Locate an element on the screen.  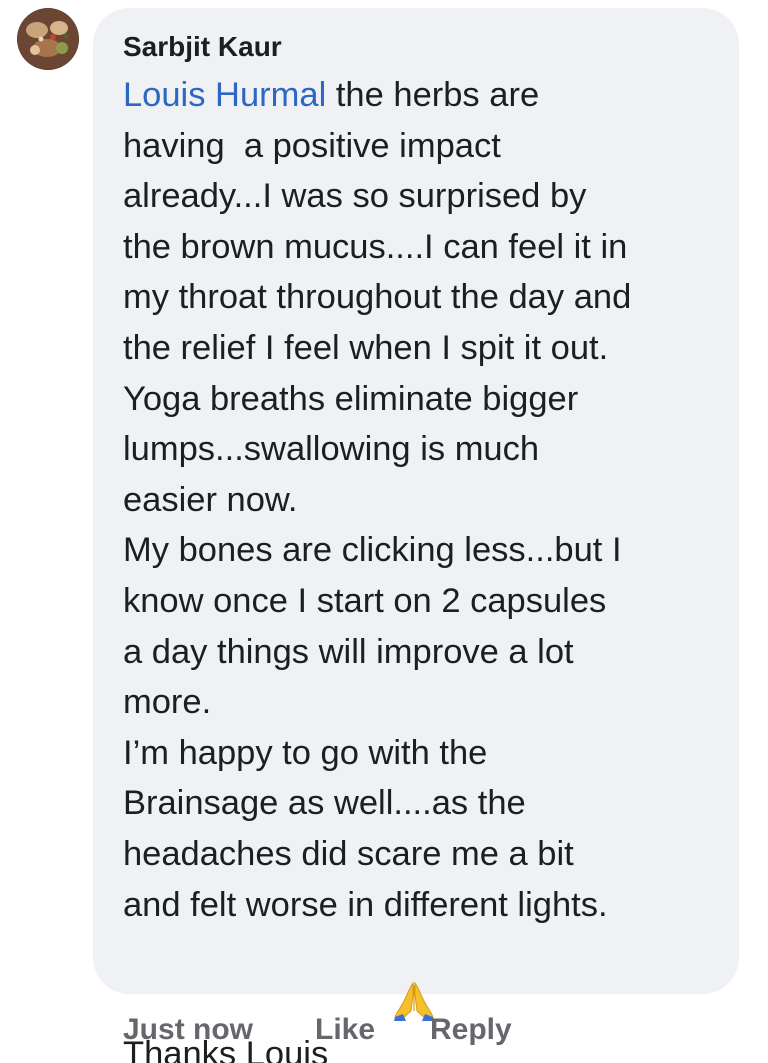
comment-line: Yoga breaths eliminate bigger is located at coordinates (351, 398).